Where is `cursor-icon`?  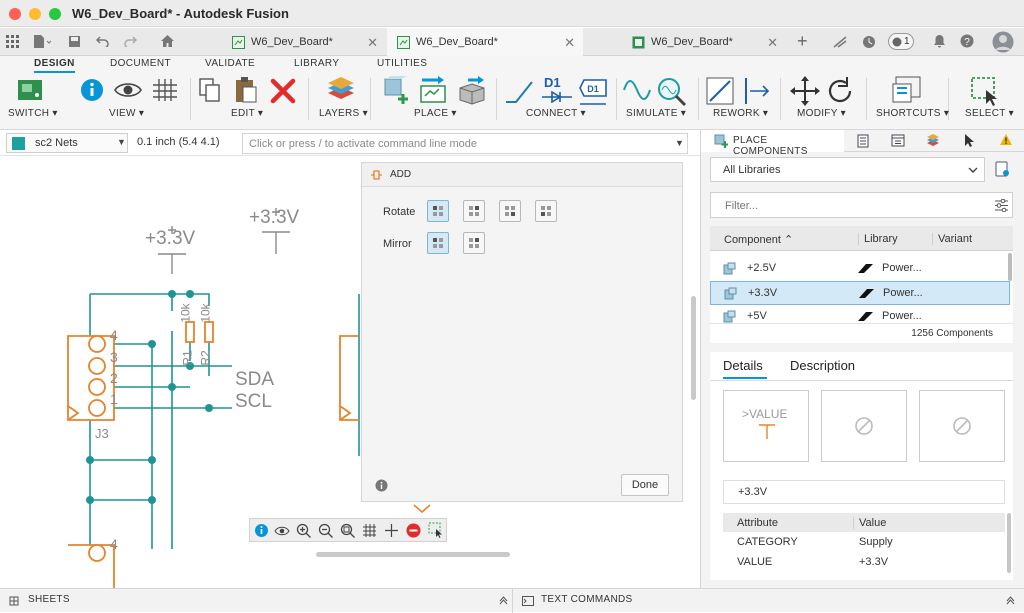 cursor-icon is located at coordinates (970, 140).